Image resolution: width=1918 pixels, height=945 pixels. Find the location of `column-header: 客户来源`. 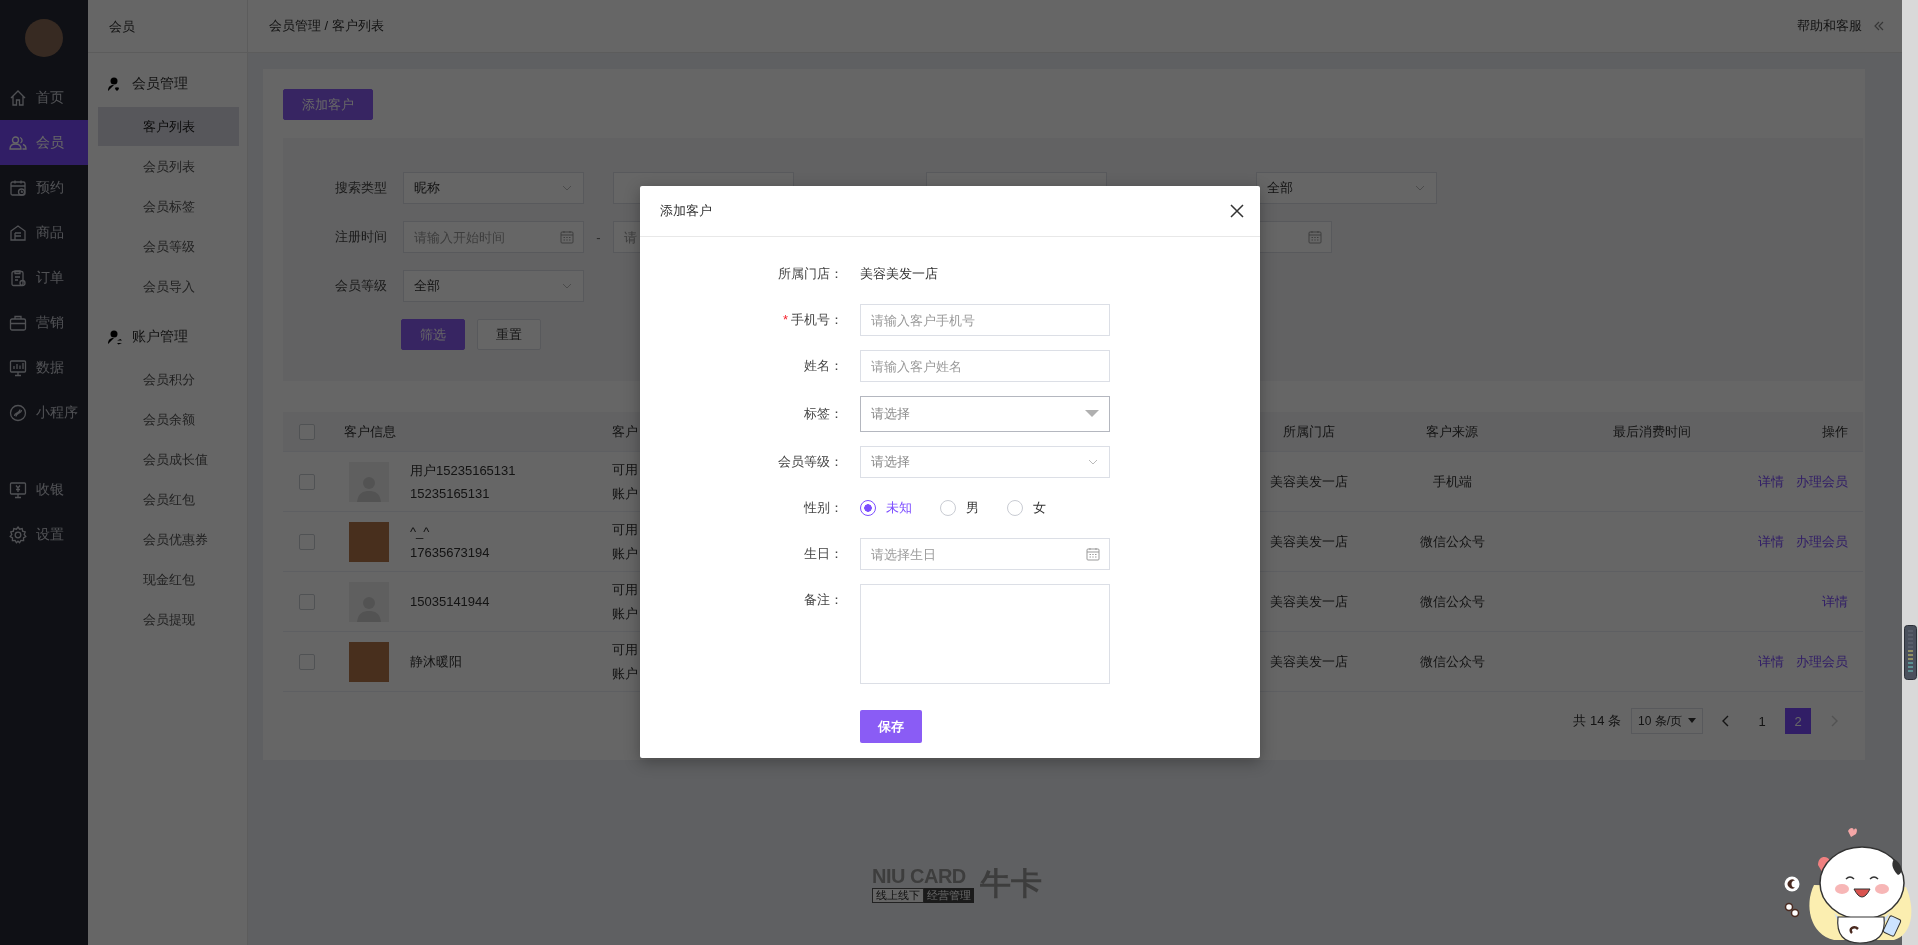

column-header: 客户来源 is located at coordinates (1452, 431).